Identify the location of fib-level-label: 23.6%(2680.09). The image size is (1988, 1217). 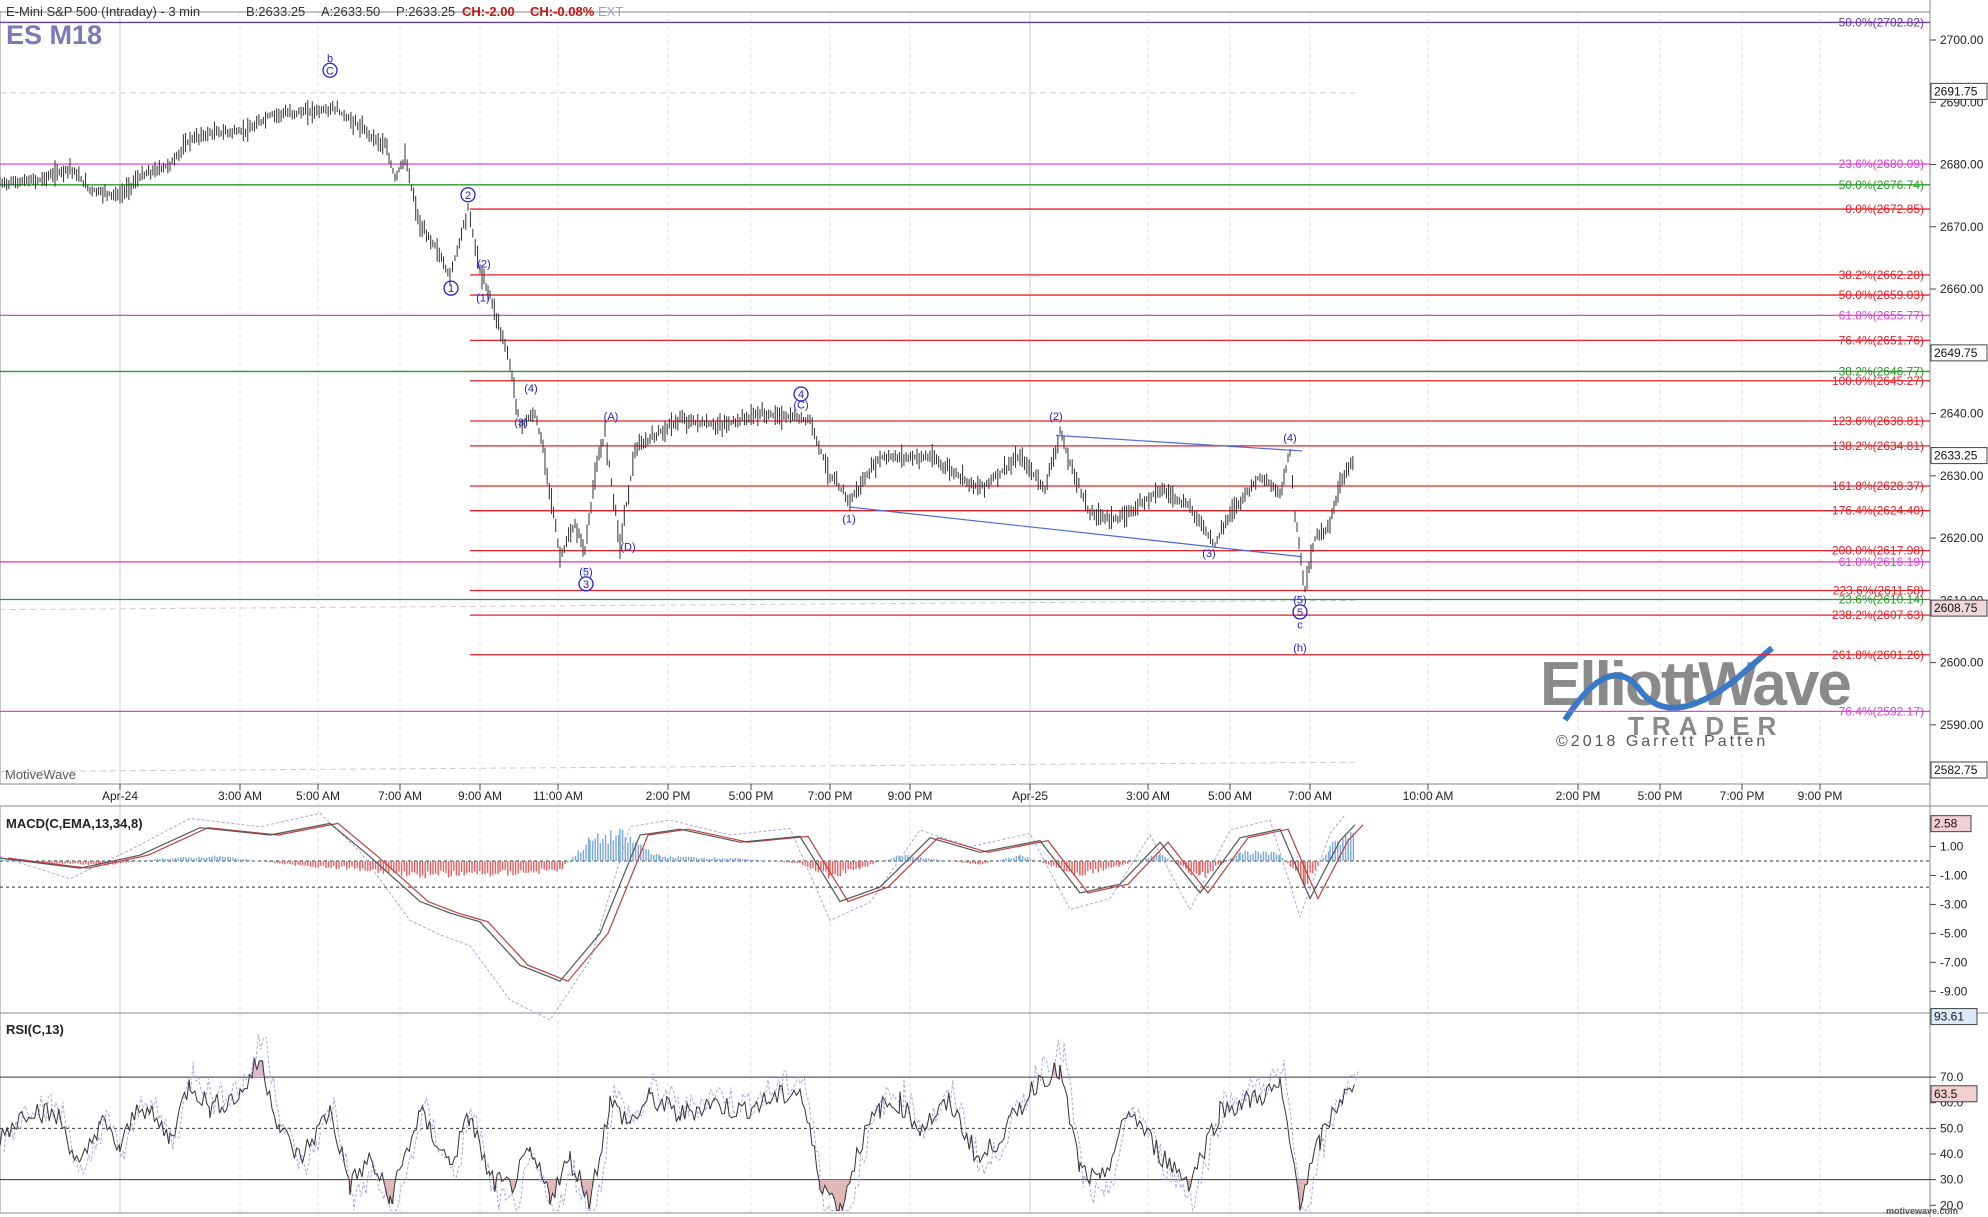
(1881, 164).